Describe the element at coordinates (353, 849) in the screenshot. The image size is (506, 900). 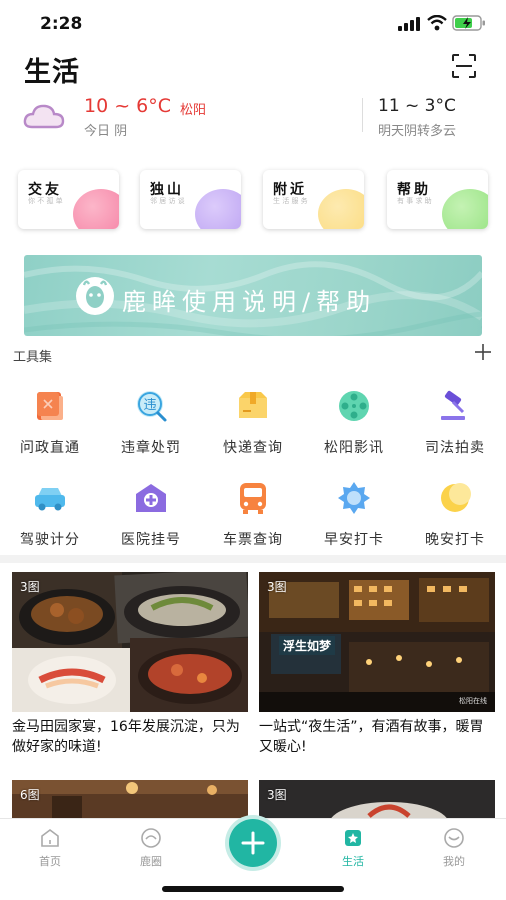
I see `tab-life: 生活` at that location.